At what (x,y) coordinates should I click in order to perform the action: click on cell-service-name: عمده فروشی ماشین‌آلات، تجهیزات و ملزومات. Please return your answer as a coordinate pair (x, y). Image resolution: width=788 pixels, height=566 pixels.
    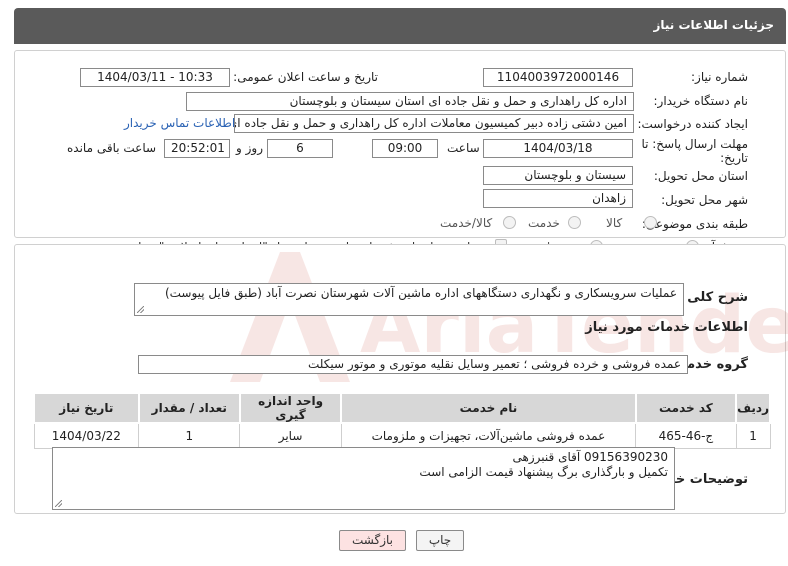
    Looking at the image, I should click on (488, 435).